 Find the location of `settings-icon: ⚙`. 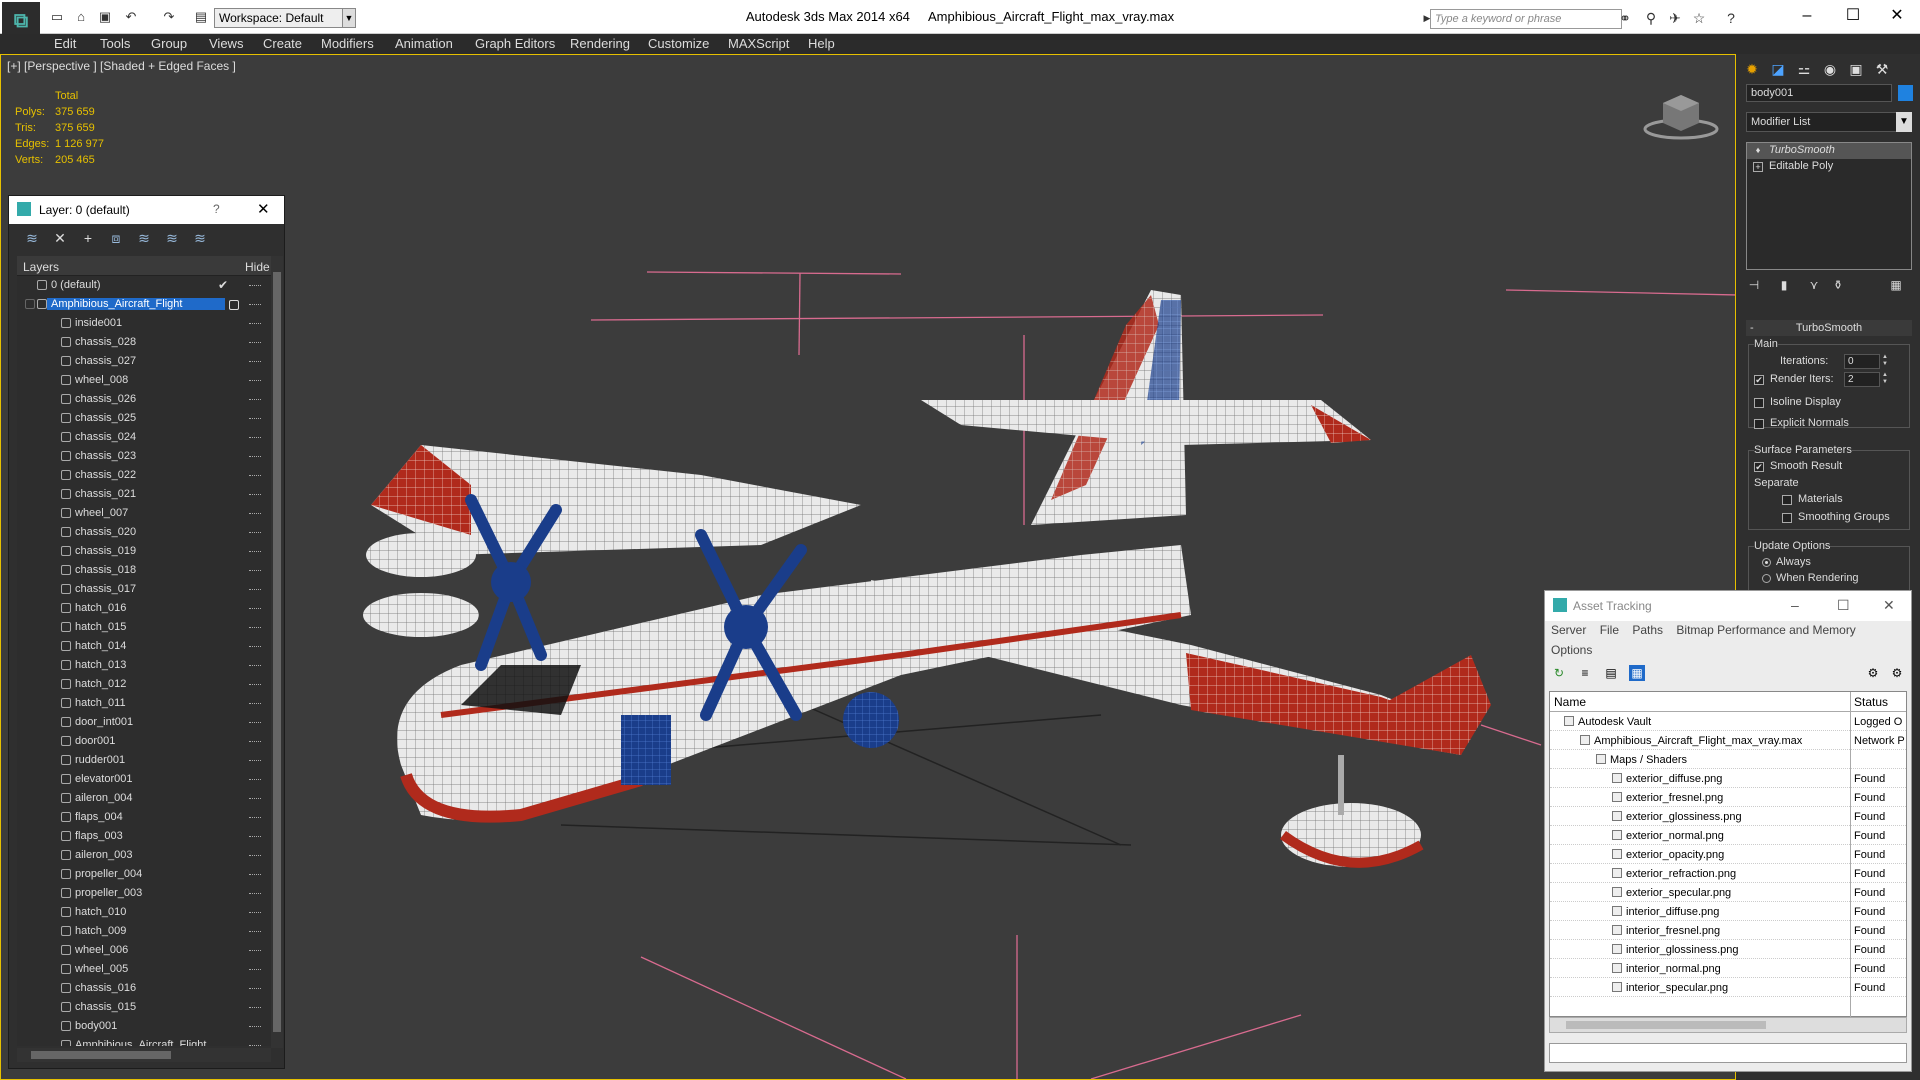

settings-icon: ⚙ is located at coordinates (1897, 673).